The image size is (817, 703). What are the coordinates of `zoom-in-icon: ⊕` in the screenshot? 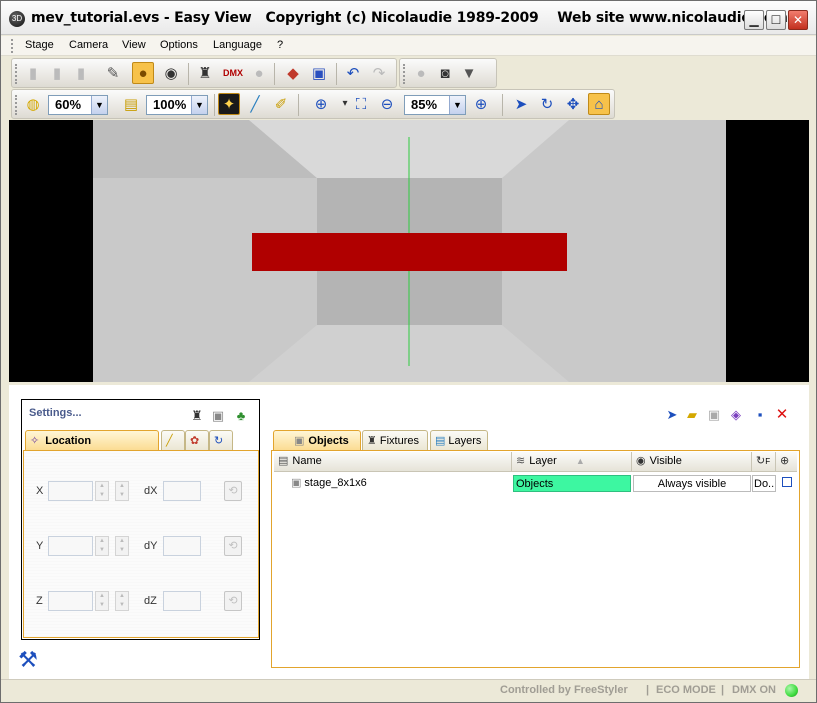 It's located at (321, 104).